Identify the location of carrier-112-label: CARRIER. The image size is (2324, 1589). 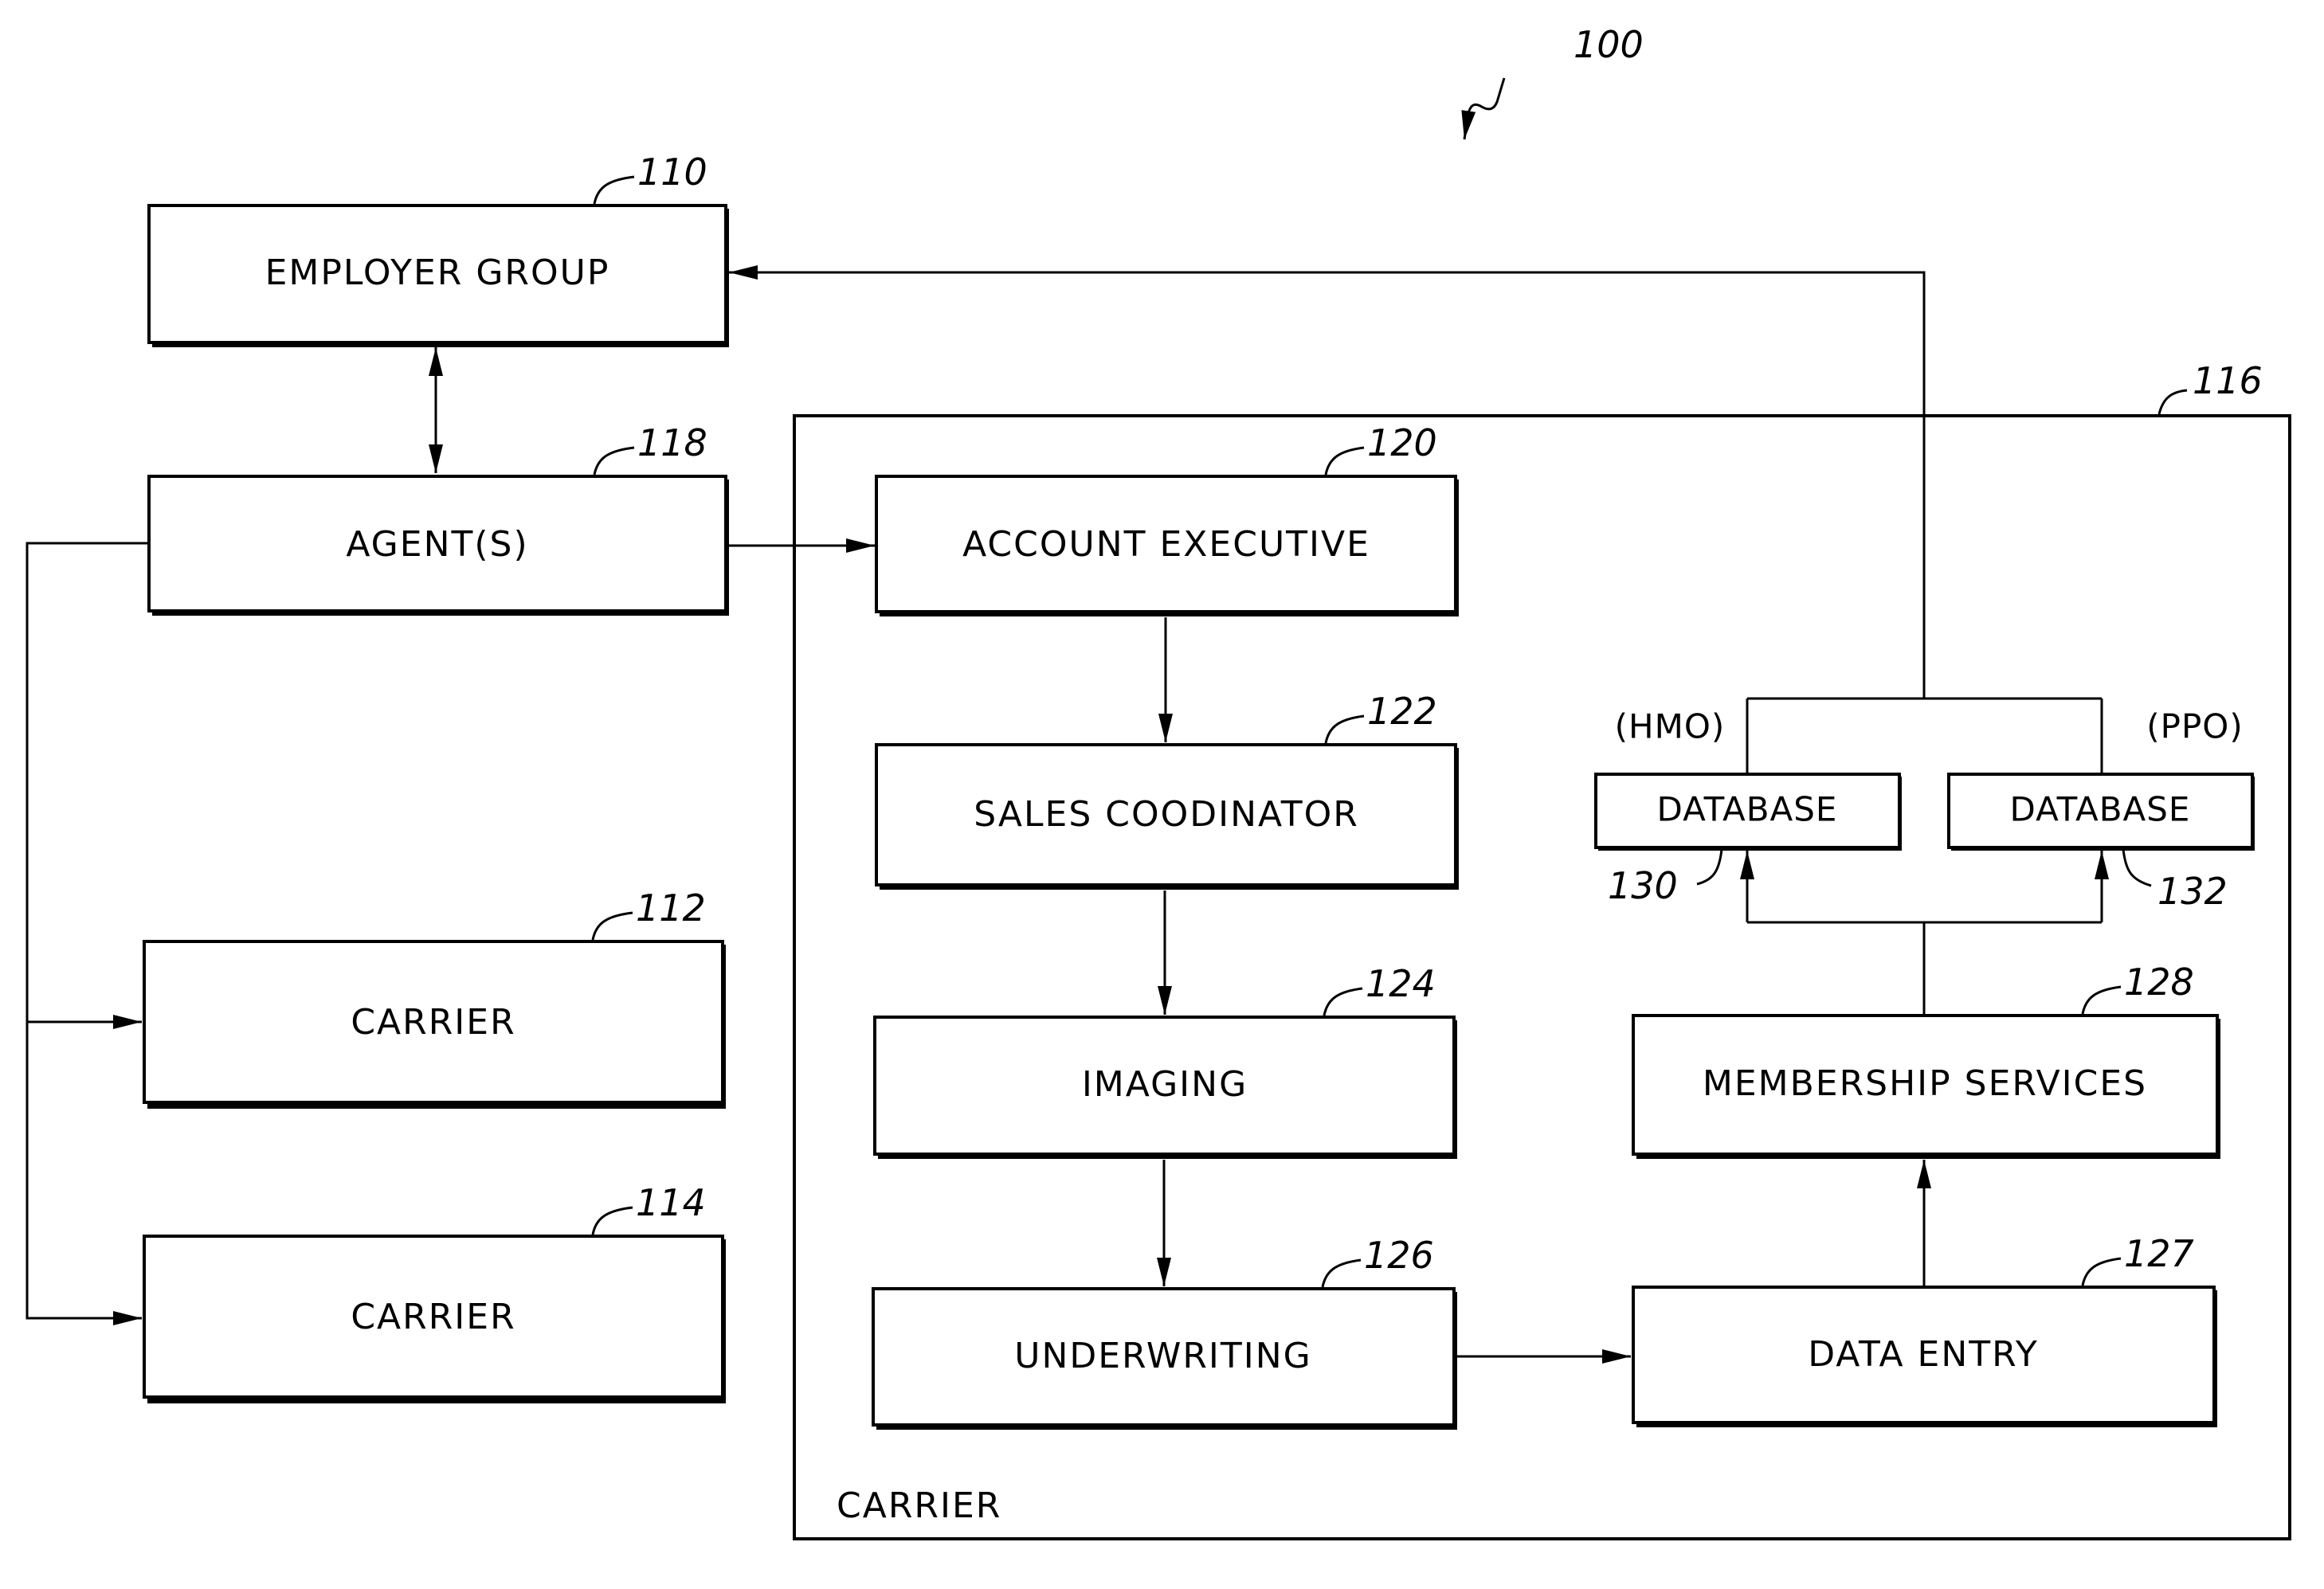
(433, 1022).